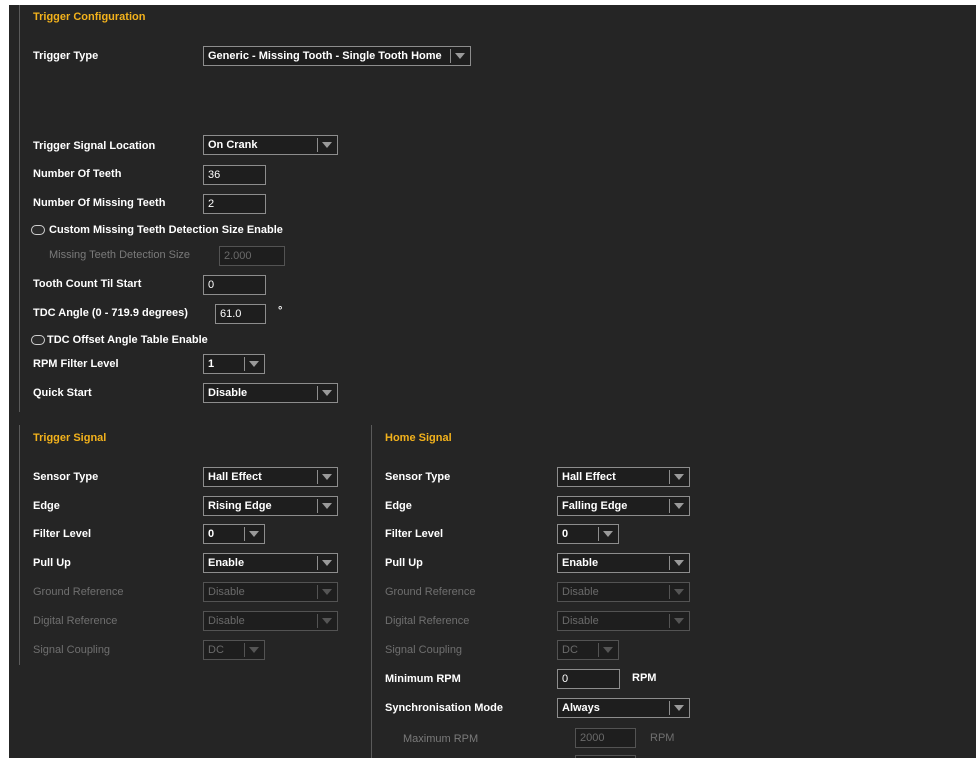 The image size is (976, 758). Describe the element at coordinates (38, 230) in the screenshot. I see `custom-missing-teeth-toggle` at that location.